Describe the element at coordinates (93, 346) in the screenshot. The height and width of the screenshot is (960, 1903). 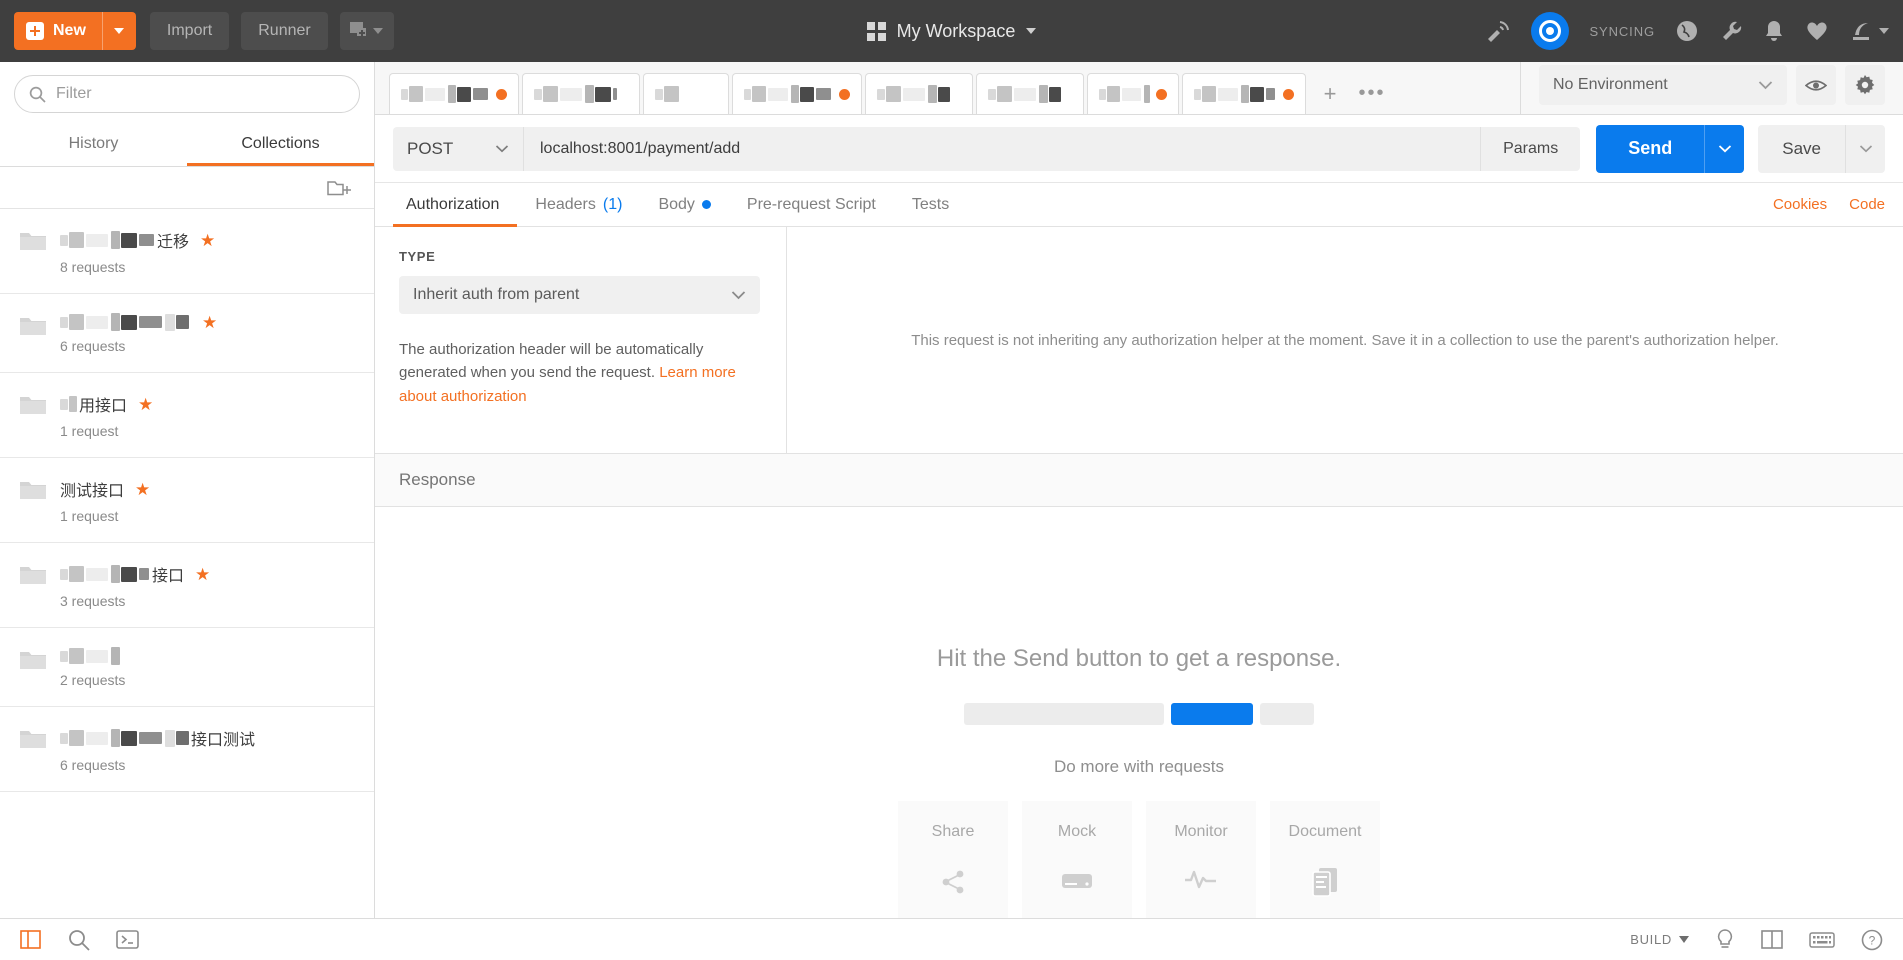
I see `collection-request-count: 6 requests` at that location.